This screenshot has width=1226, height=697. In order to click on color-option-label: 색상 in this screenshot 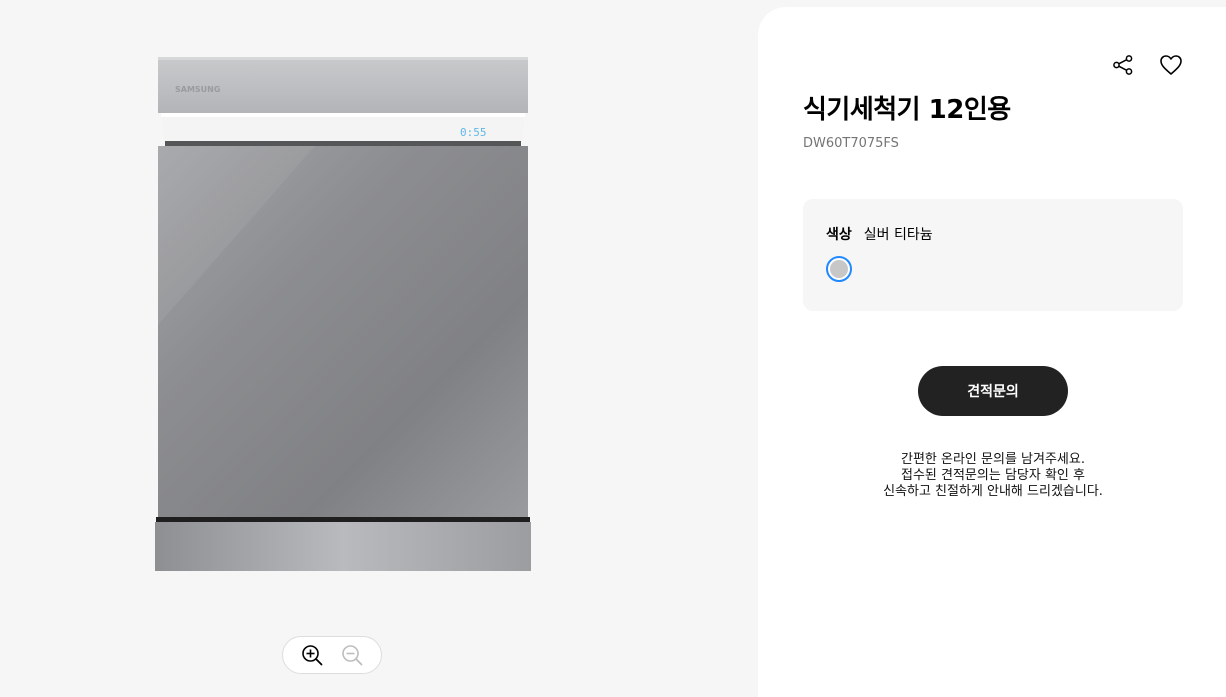, I will do `click(839, 235)`.